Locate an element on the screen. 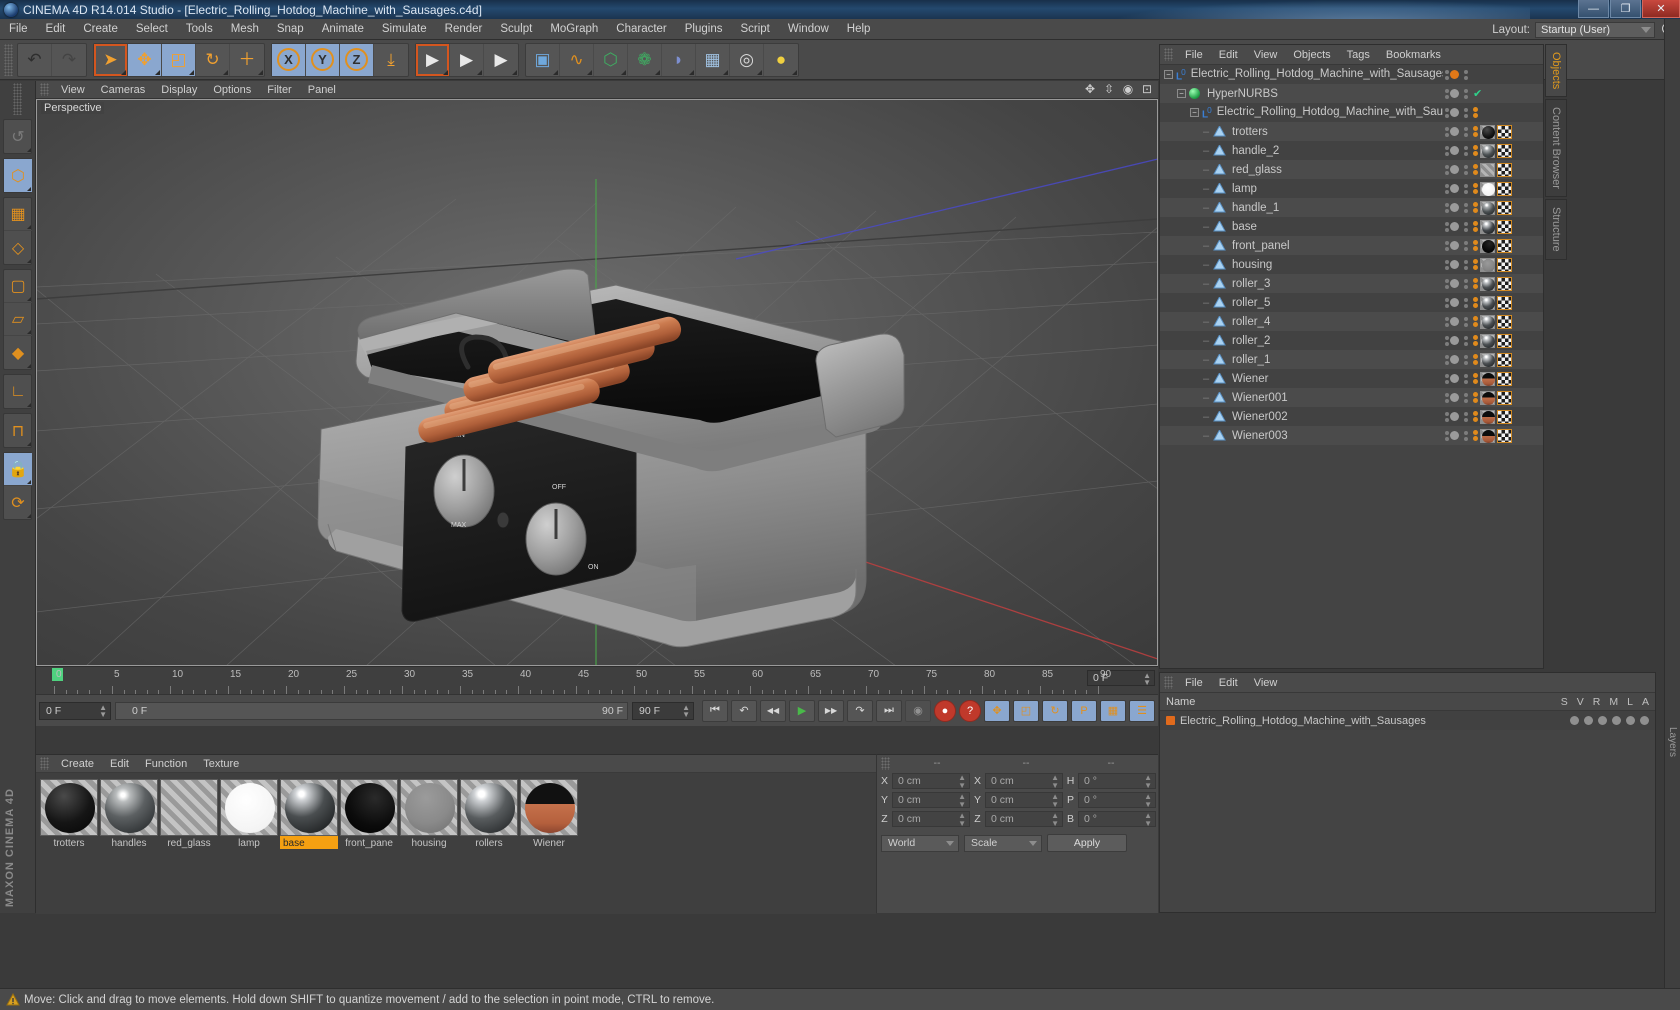 The image size is (1680, 1010). menu-item-mograph: MoGraph is located at coordinates (574, 29).